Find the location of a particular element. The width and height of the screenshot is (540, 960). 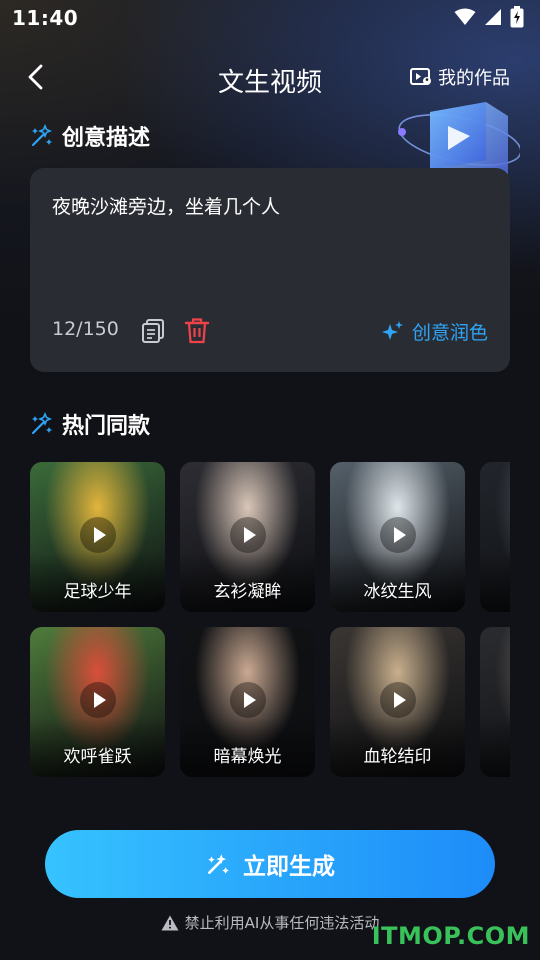

template-card: 欢呼雀跃 is located at coordinates (97, 702).